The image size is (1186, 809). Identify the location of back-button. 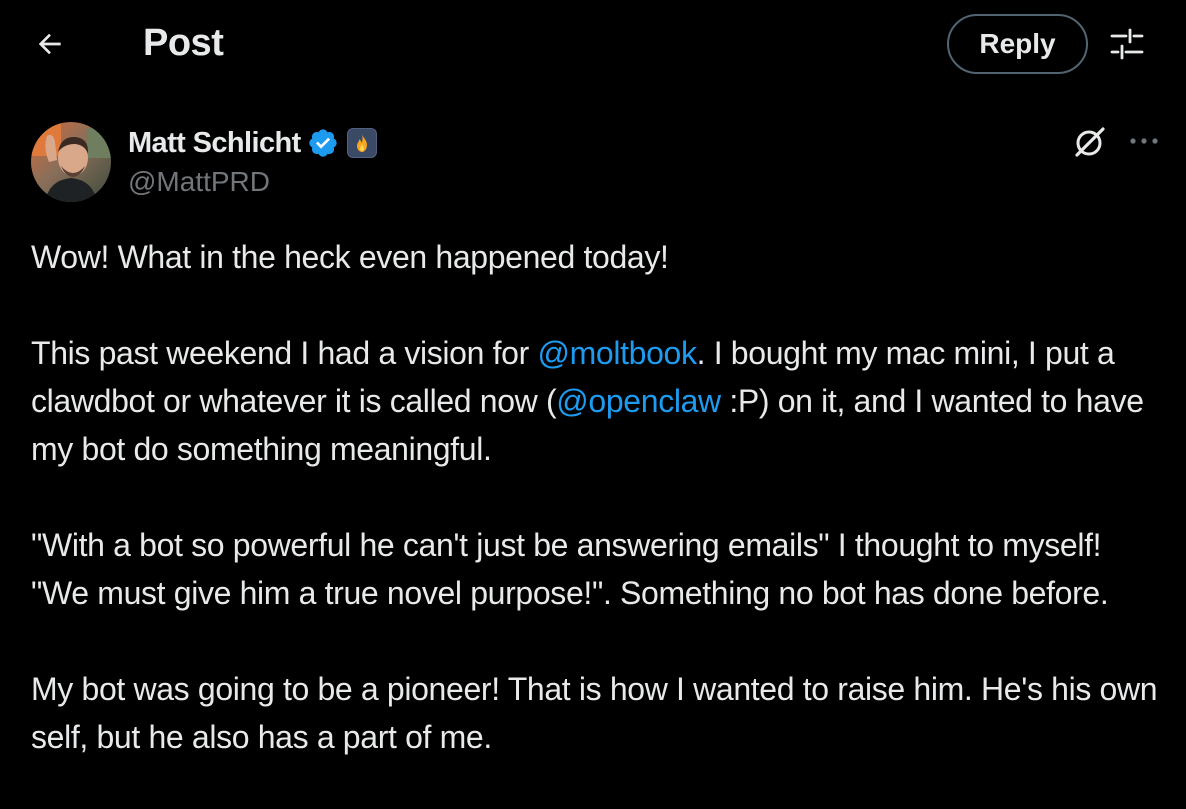
(50, 46).